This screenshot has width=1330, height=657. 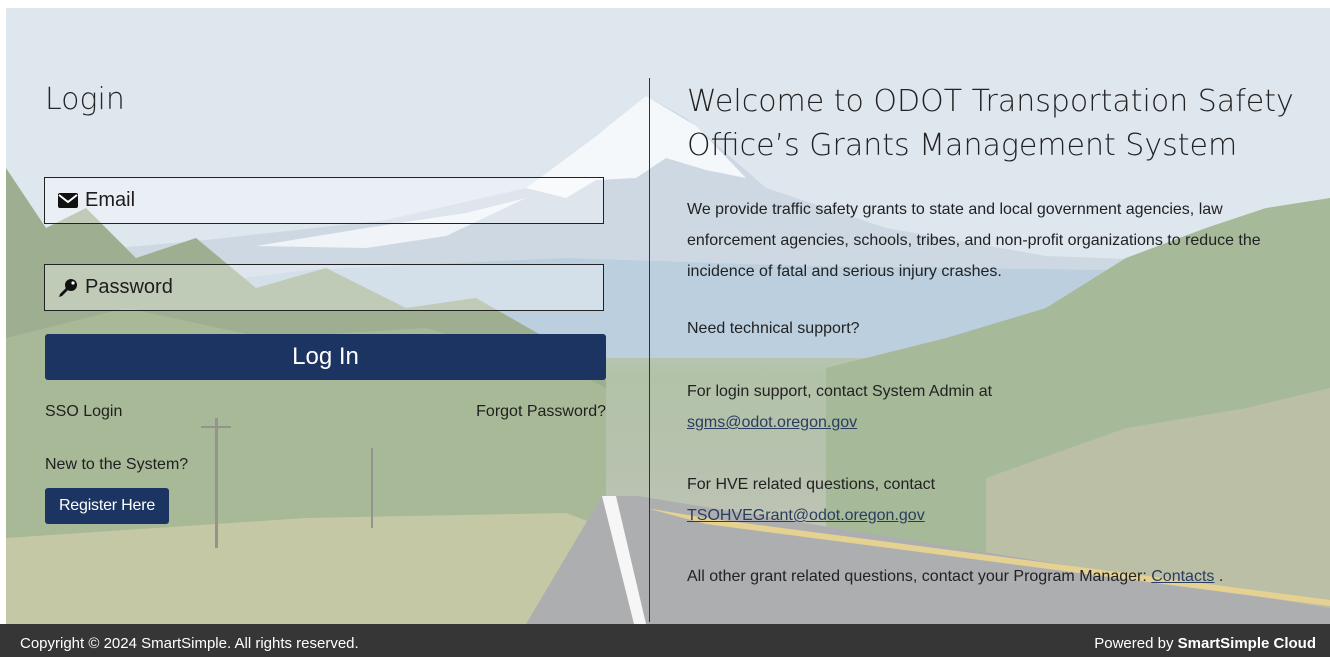 I want to click on period-text: ., so click(x=1221, y=576).